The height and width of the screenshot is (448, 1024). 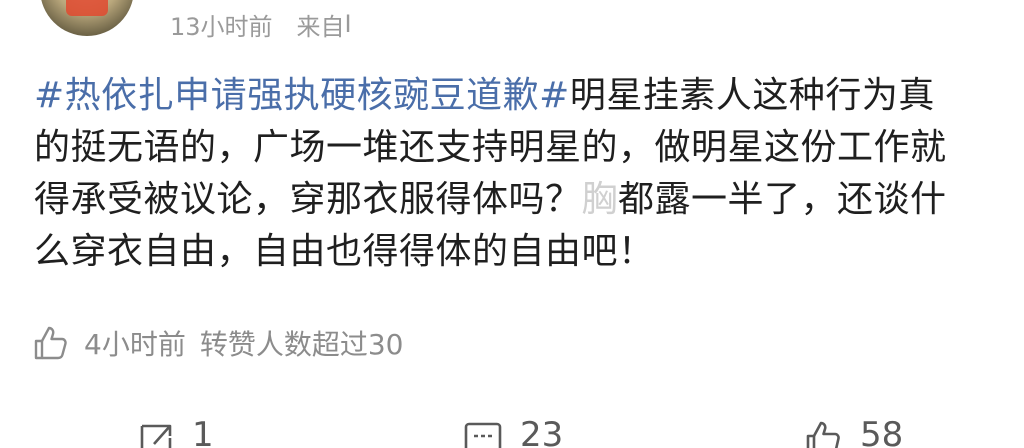 I want to click on repost-icon, so click(x=156, y=436).